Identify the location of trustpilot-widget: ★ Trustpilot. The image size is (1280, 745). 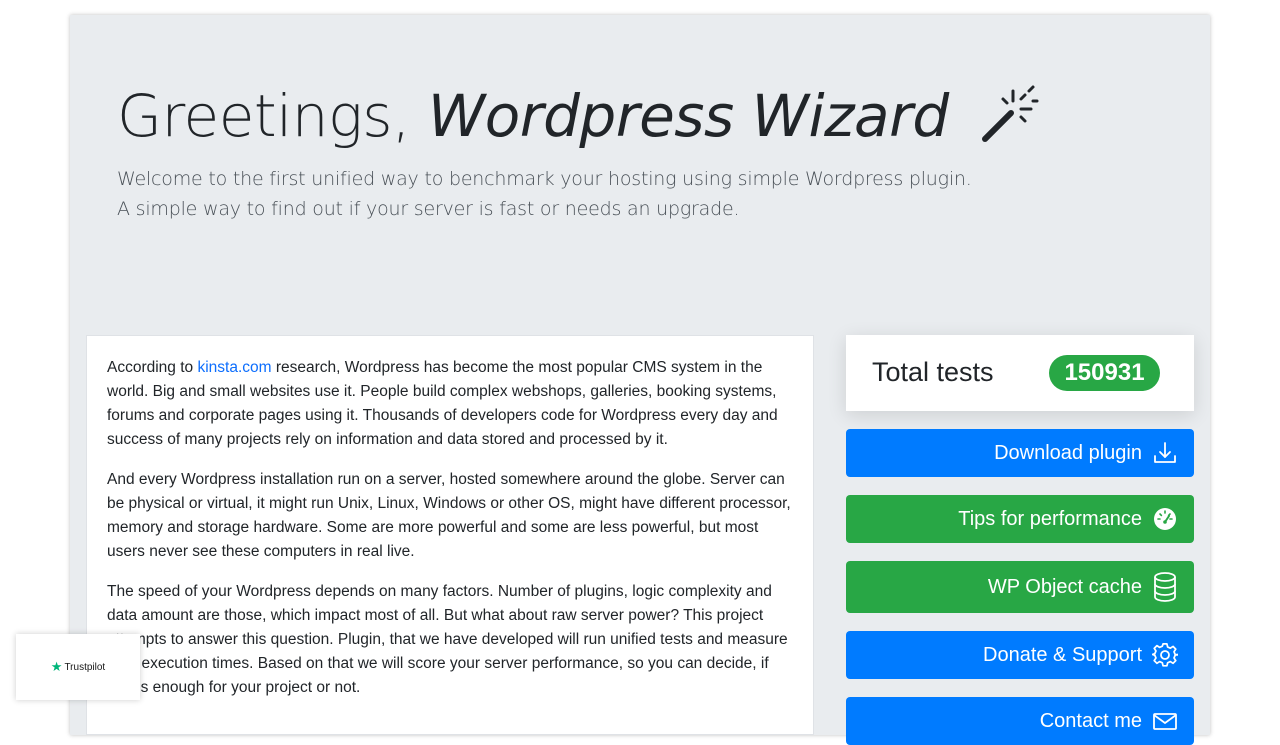
(78, 667).